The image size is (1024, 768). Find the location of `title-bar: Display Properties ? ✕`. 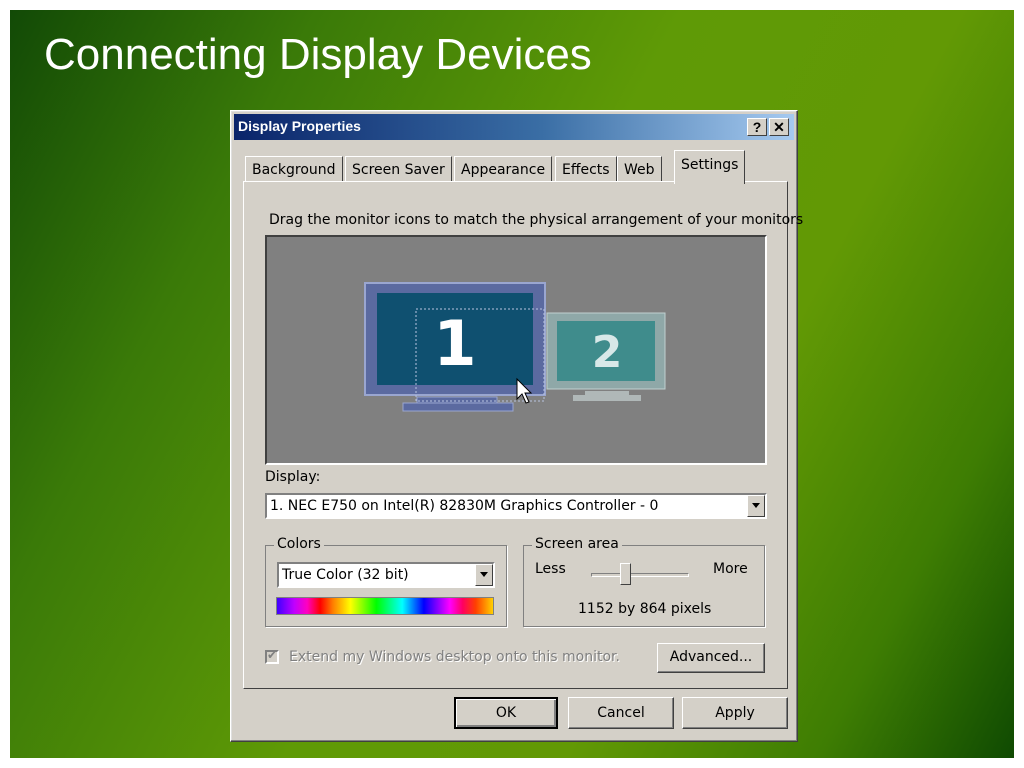

title-bar: Display Properties ? ✕ is located at coordinates (514, 127).